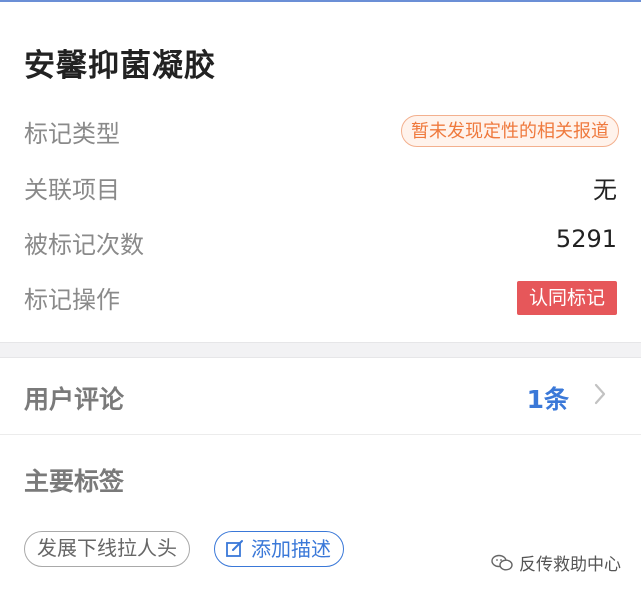  What do you see at coordinates (605, 190) in the screenshot?
I see `related-value: 无` at bounding box center [605, 190].